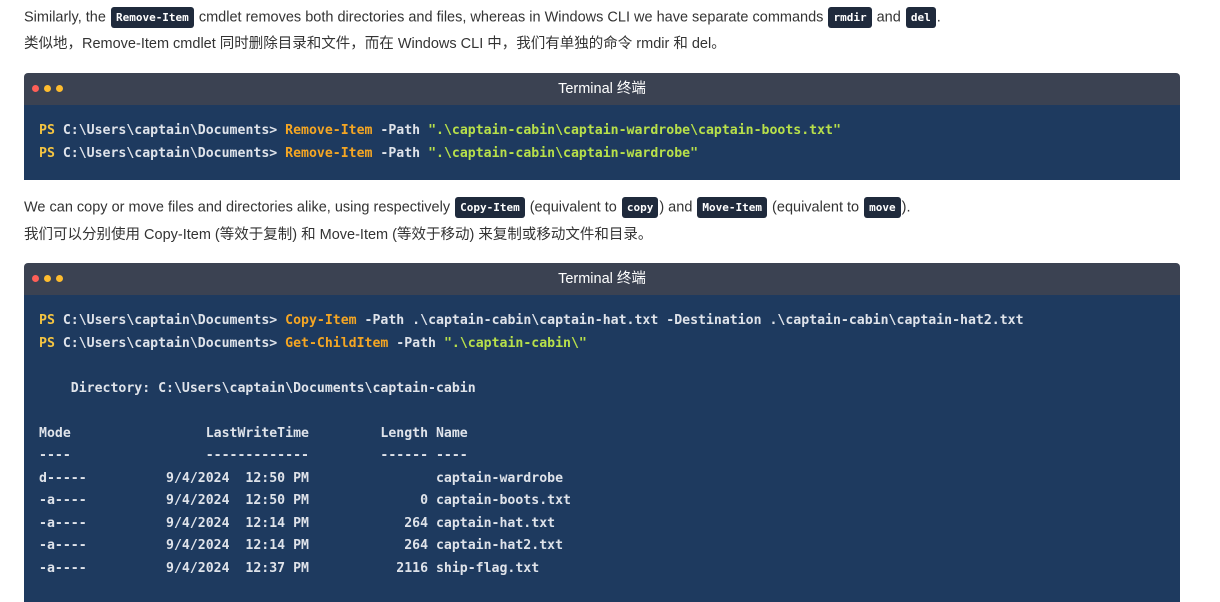 The height and width of the screenshot is (602, 1220). I want to click on inline-code-del: del, so click(920, 17).